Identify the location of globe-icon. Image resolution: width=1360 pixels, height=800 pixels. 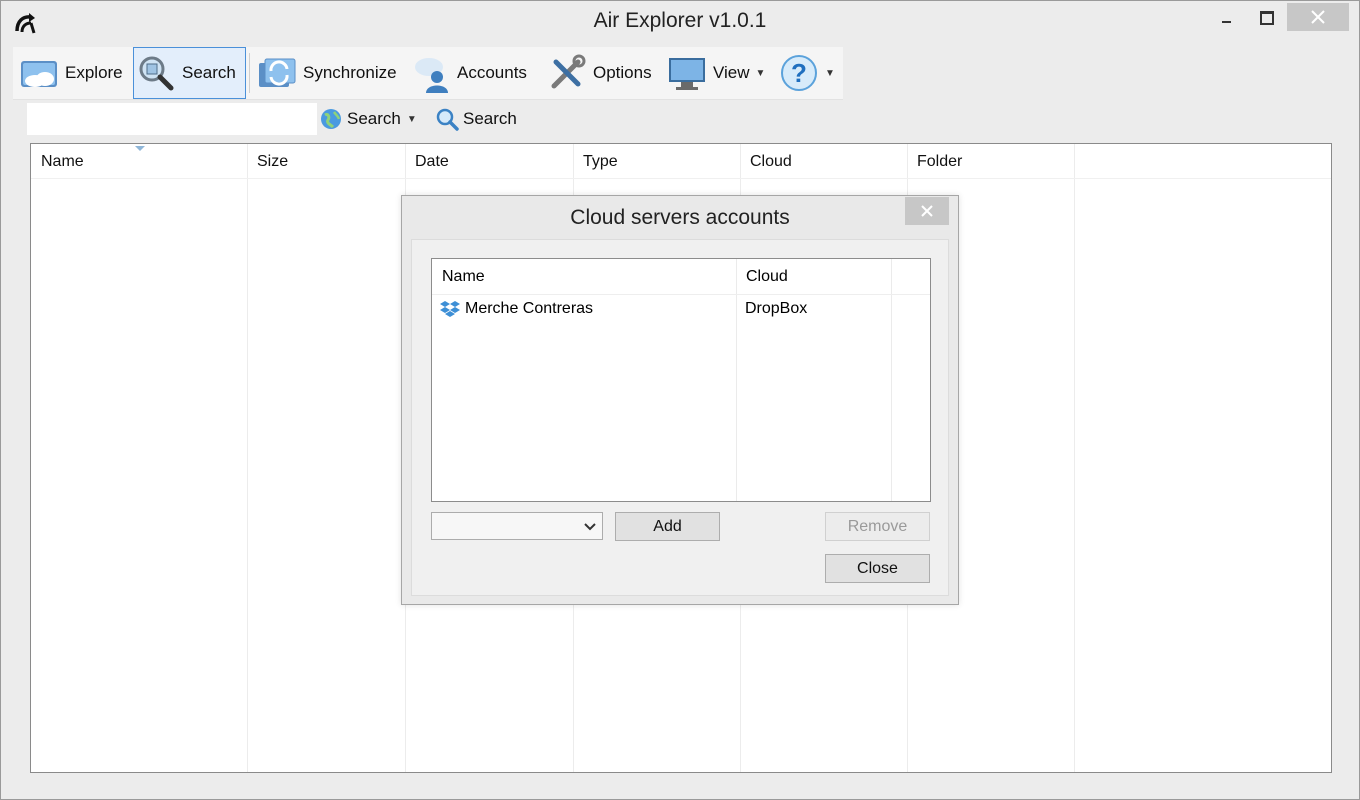
(331, 119).